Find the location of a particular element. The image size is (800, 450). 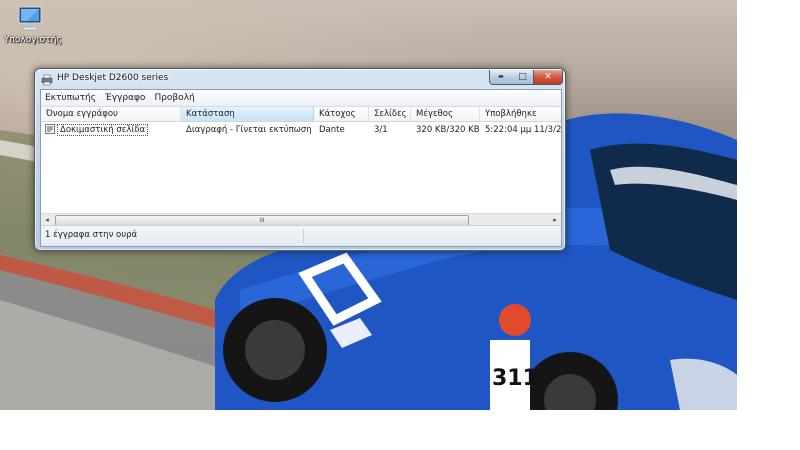

column-submitted: Υποβλήθηκε is located at coordinates (520, 114).